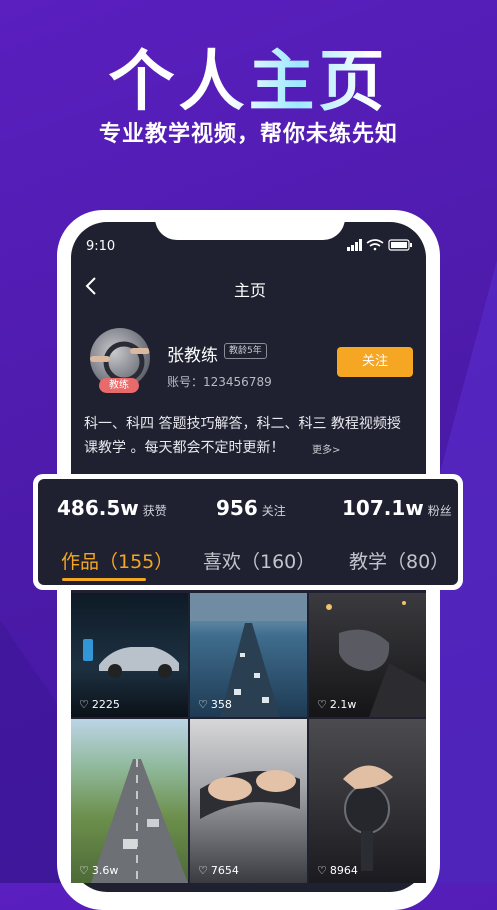 The height and width of the screenshot is (910, 497). I want to click on stat-likes-value: 486.5w, so click(98, 508).